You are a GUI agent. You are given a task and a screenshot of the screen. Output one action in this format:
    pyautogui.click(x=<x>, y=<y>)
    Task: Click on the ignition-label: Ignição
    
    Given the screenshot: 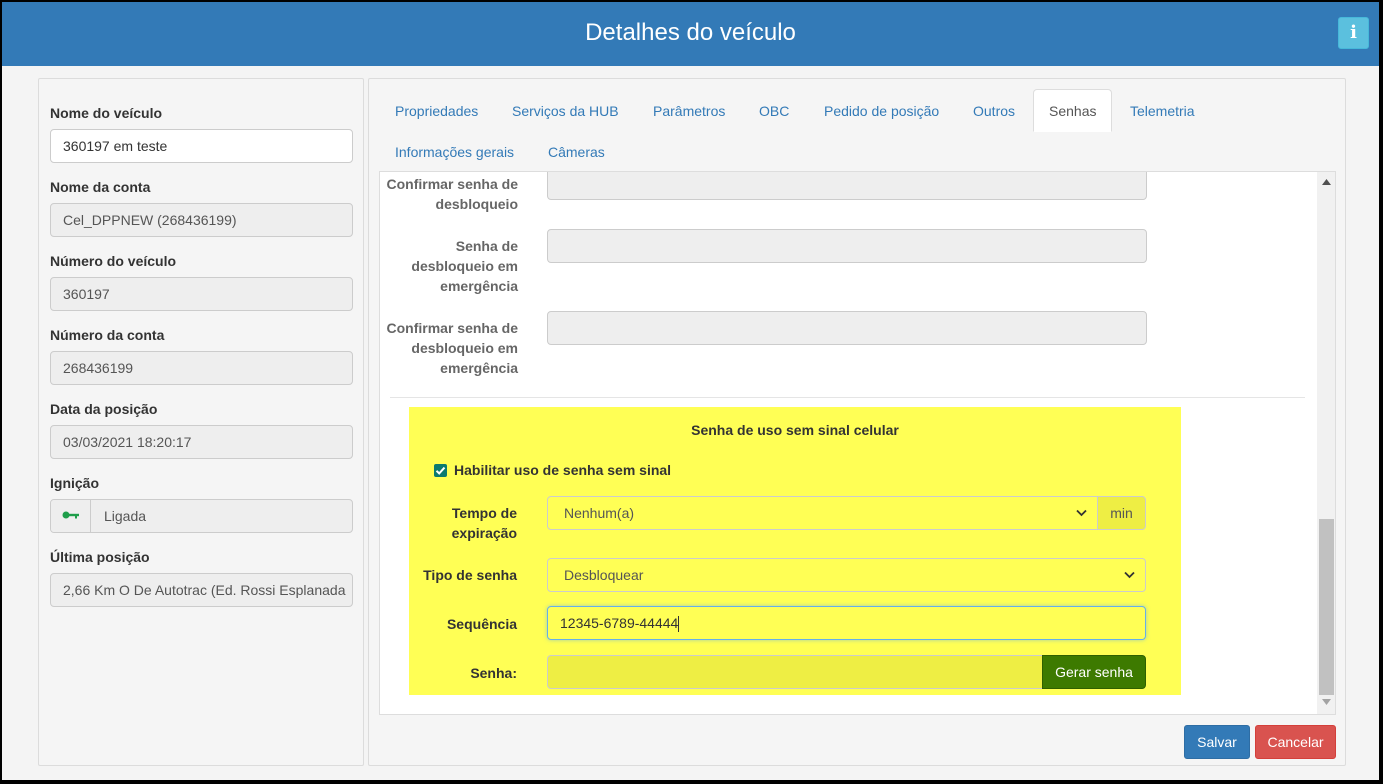 What is the action you would take?
    pyautogui.click(x=75, y=483)
    